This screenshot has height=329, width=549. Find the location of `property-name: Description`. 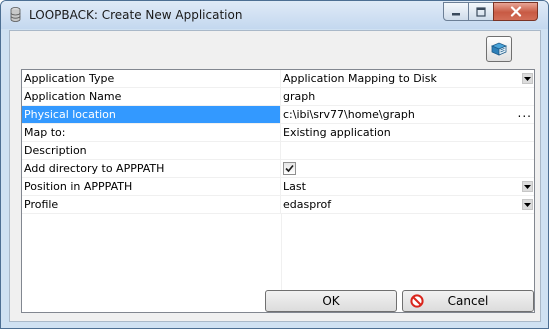

property-name: Description is located at coordinates (151, 151).